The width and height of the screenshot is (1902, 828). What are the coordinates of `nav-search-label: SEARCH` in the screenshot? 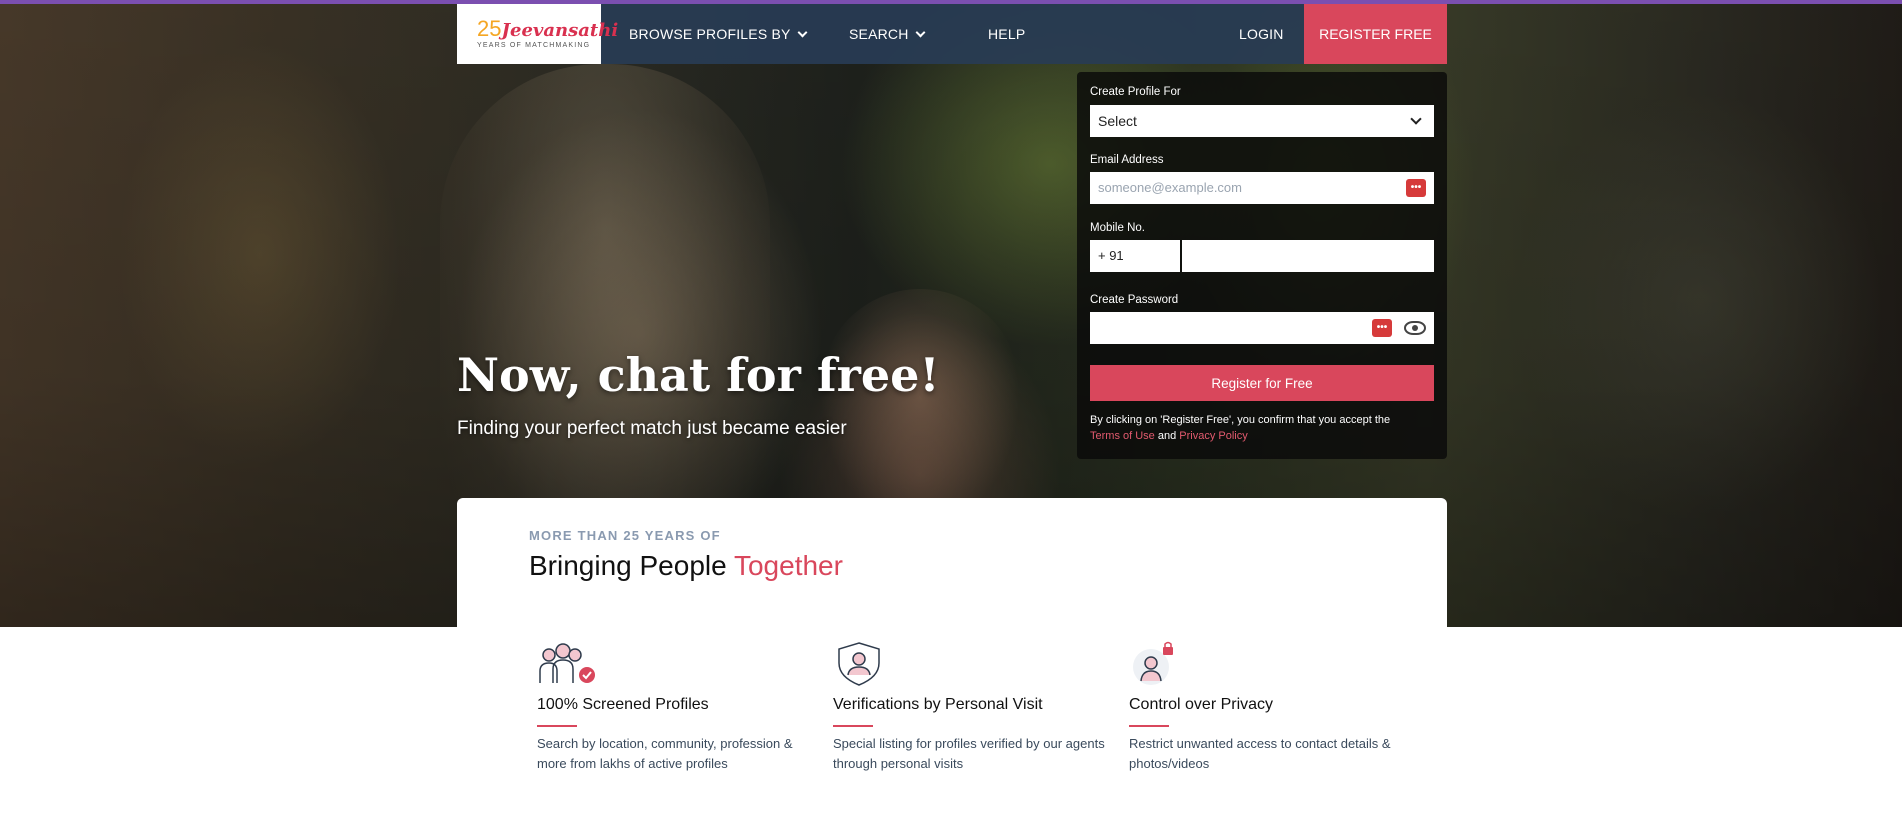 It's located at (879, 34).